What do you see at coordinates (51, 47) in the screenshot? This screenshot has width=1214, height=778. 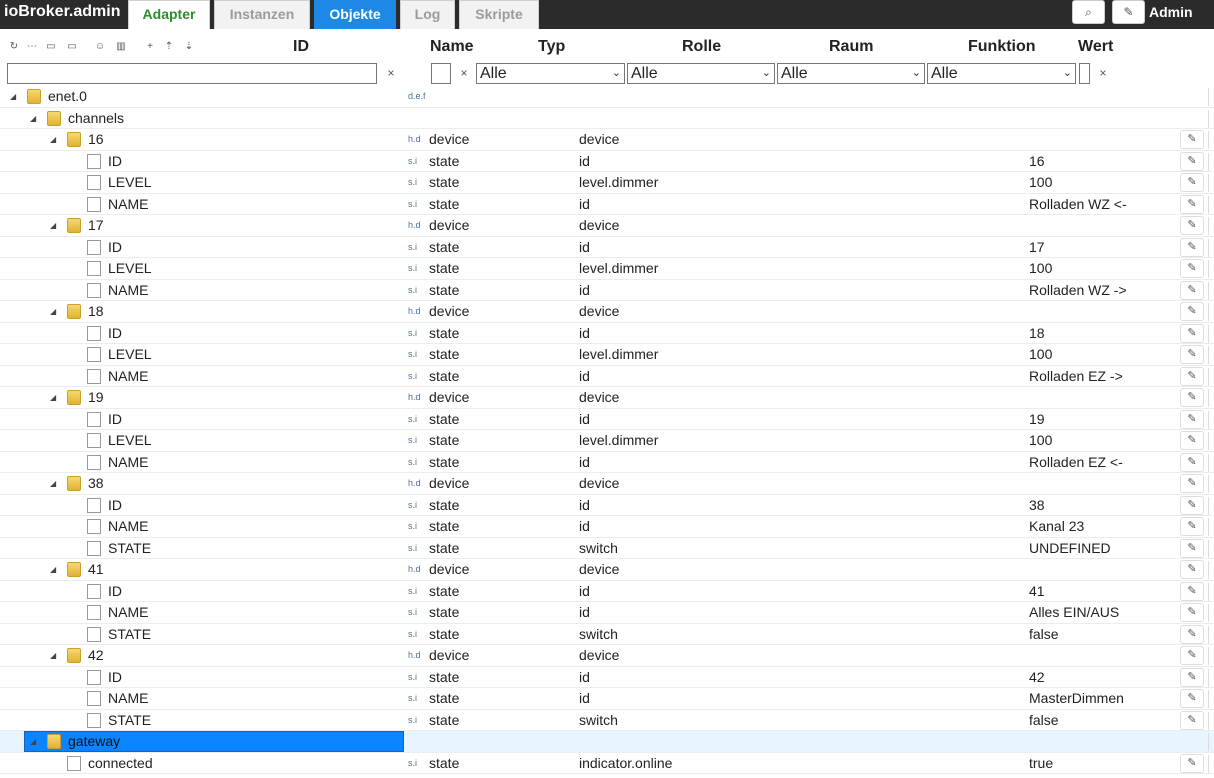 I see `folder-open-icon: ▭` at bounding box center [51, 47].